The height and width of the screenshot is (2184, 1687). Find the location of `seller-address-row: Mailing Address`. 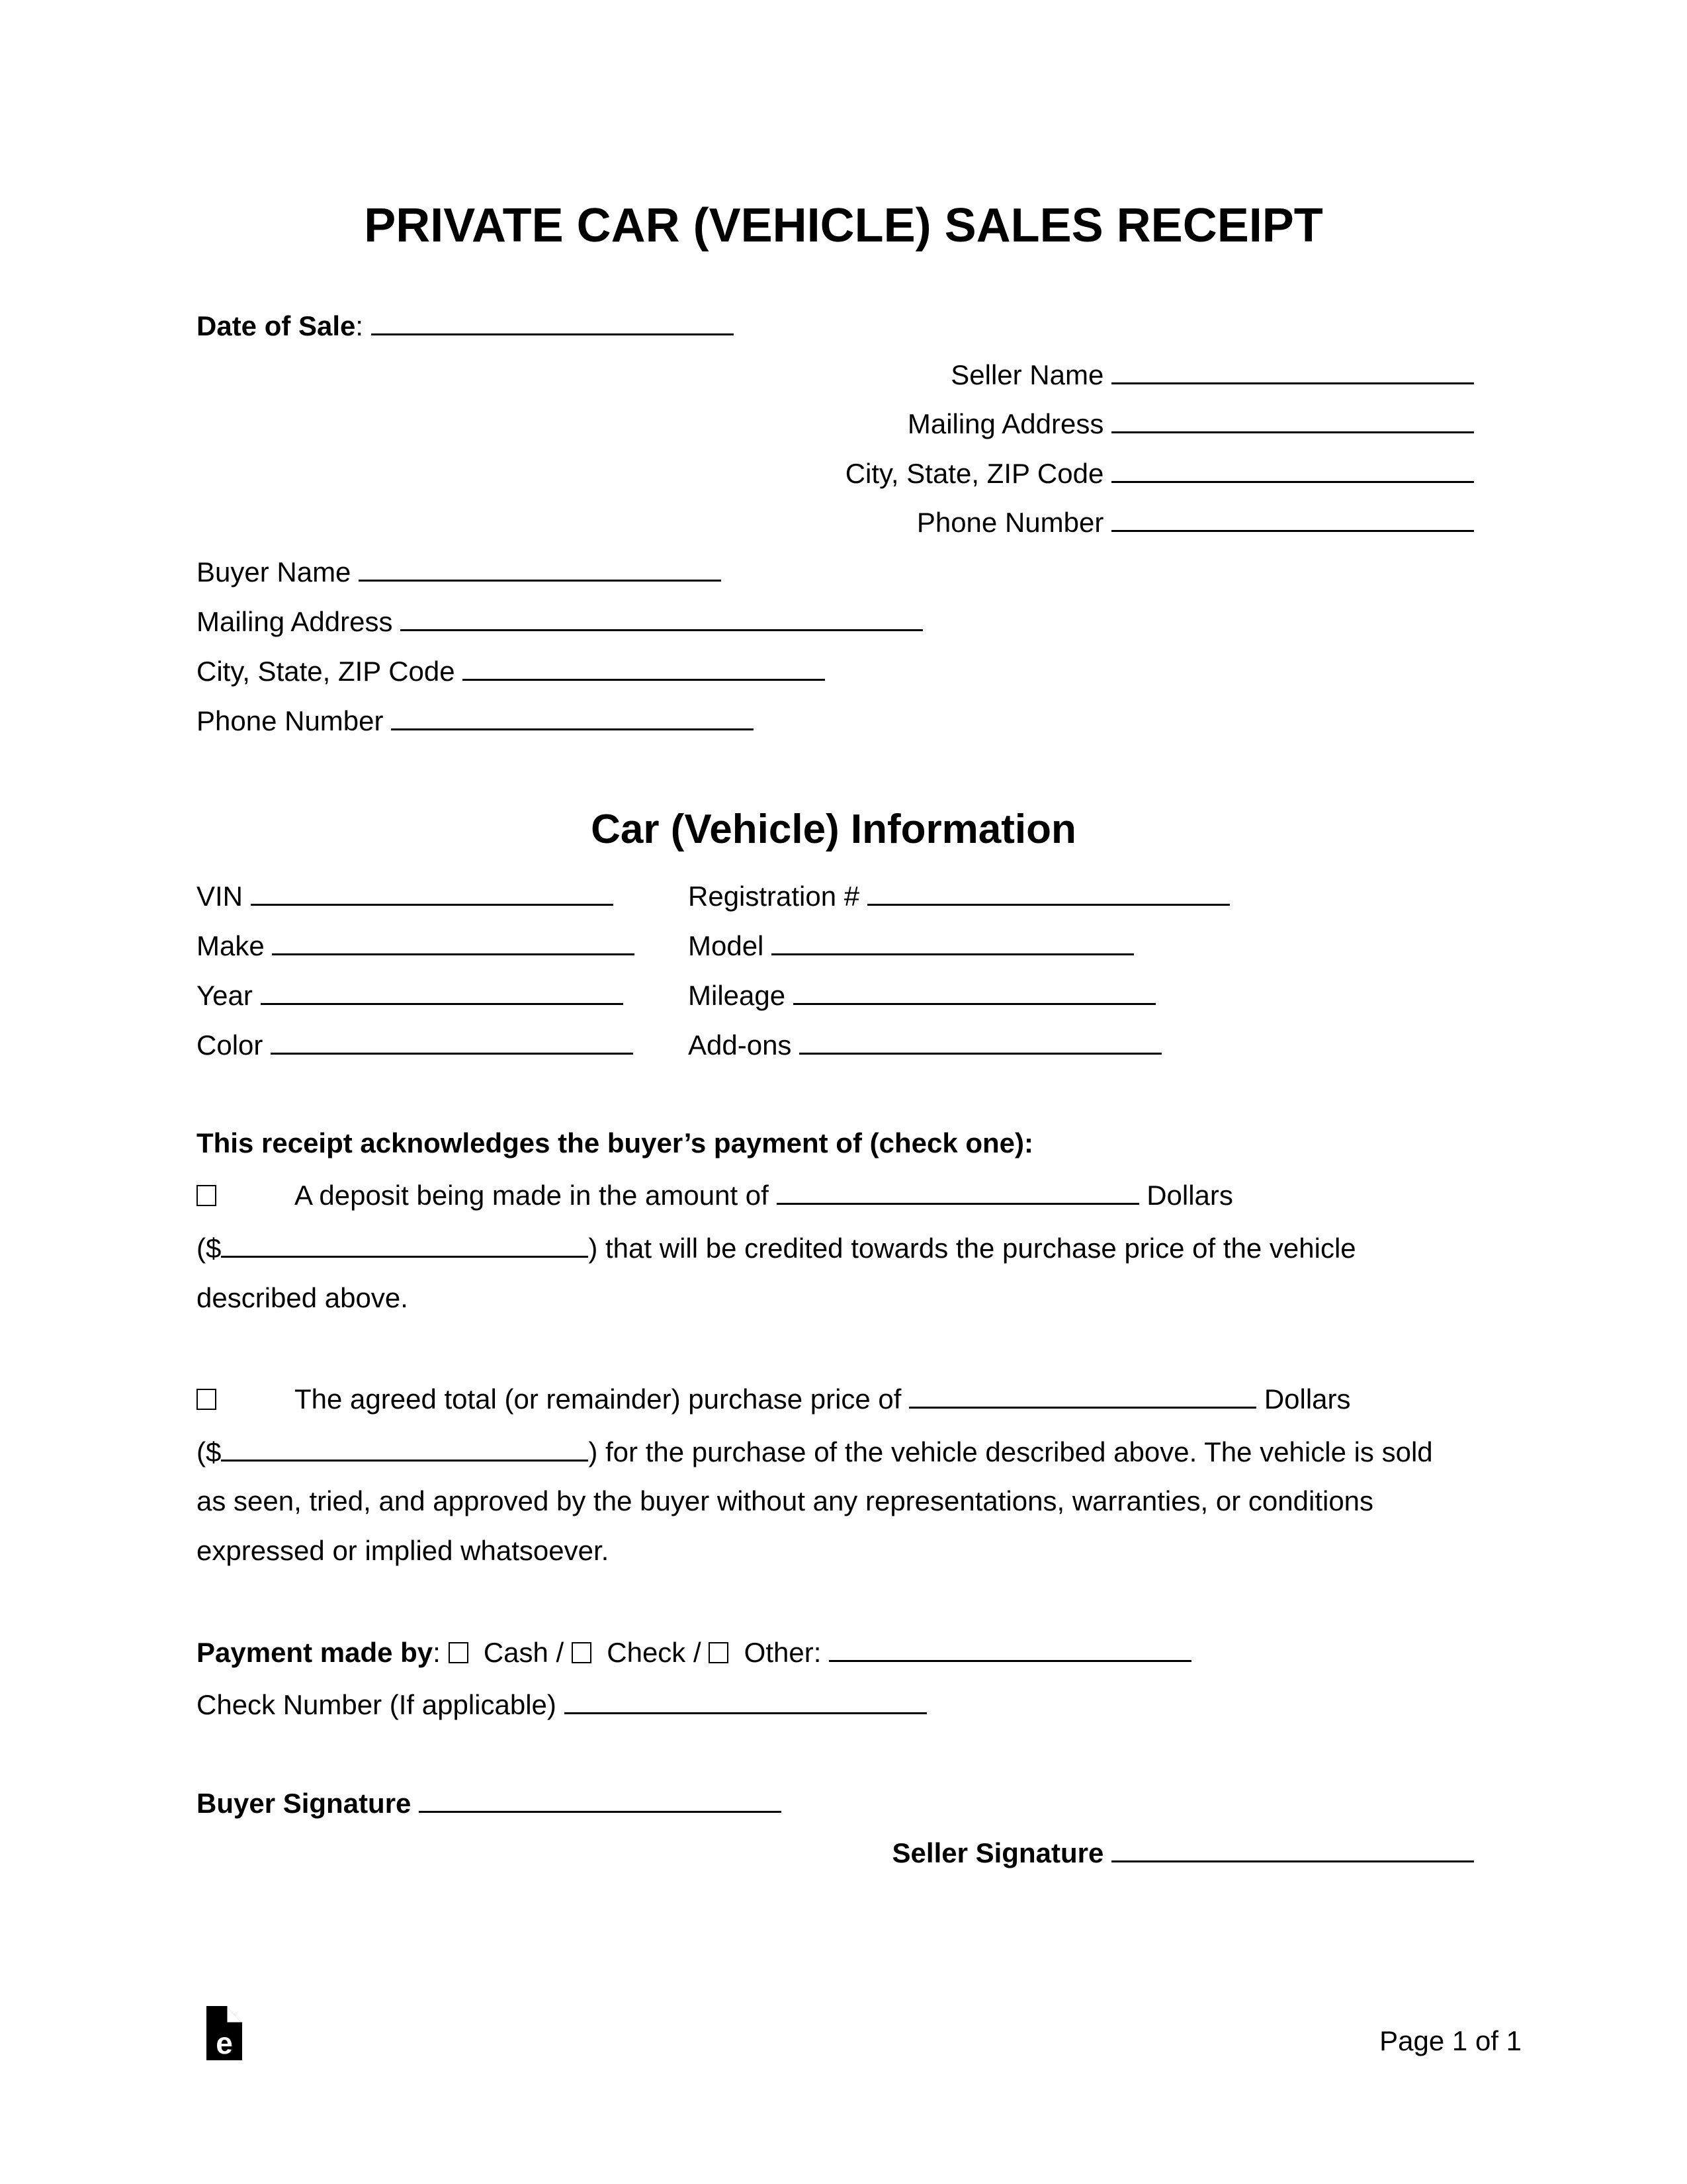

seller-address-row: Mailing Address is located at coordinates (1191, 425).